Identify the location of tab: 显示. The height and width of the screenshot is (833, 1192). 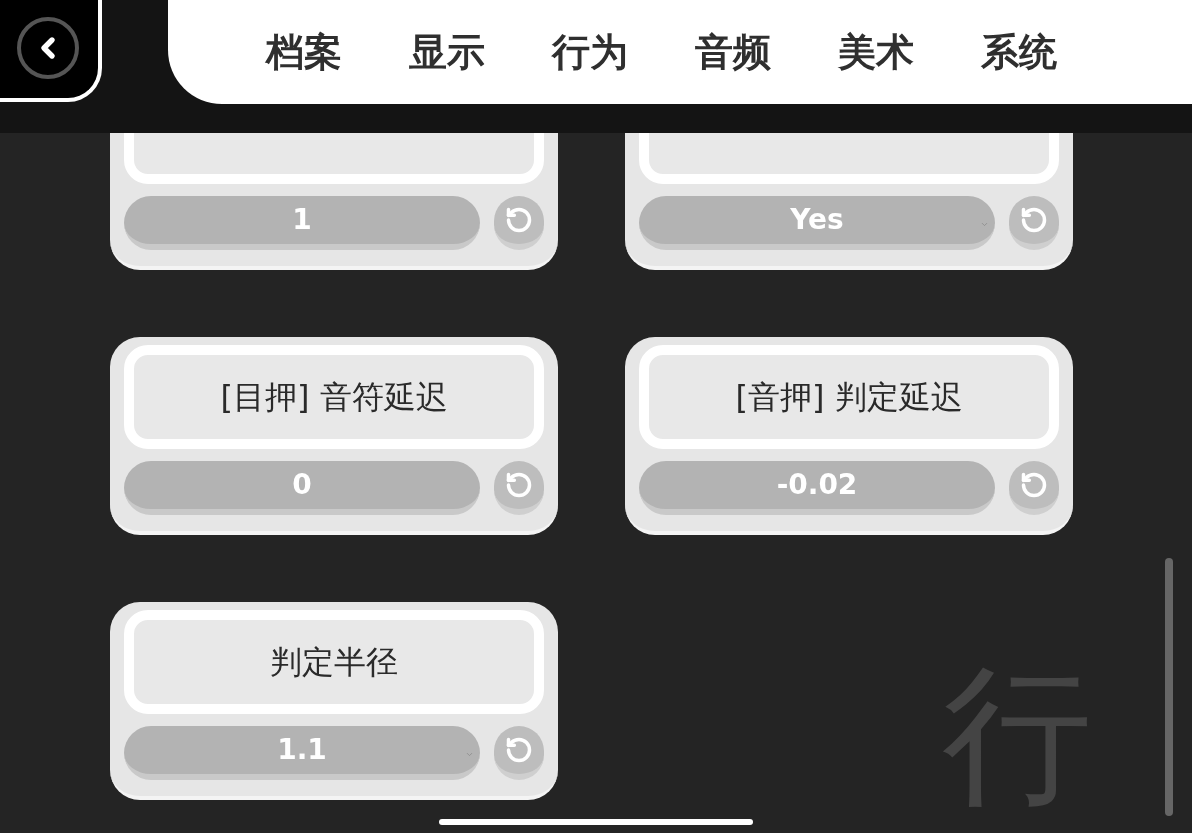
(447, 52).